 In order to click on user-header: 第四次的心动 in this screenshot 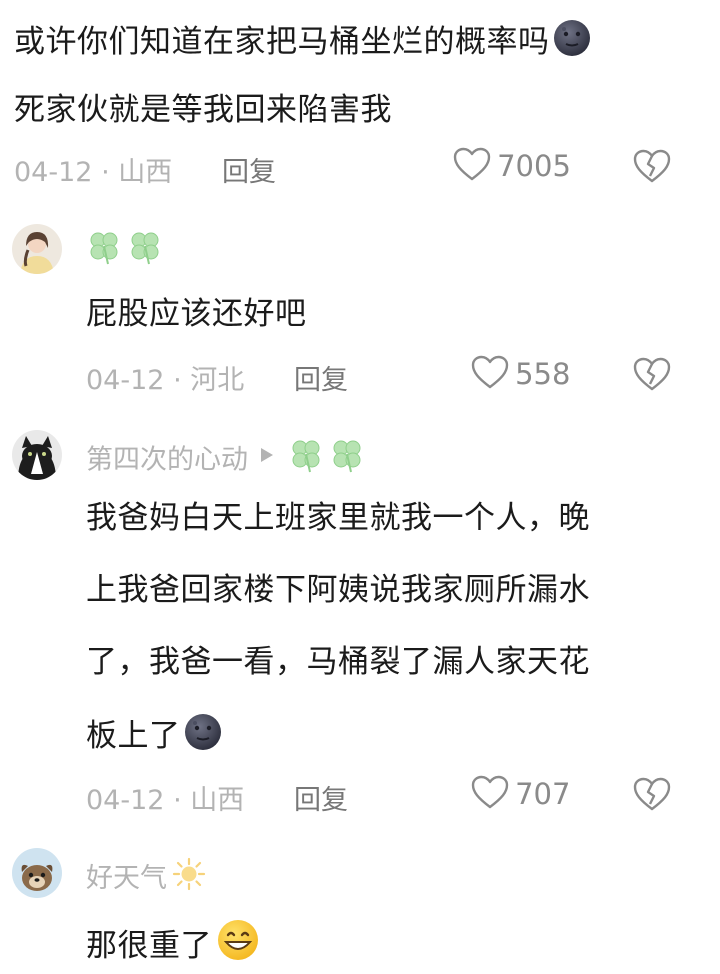, I will do `click(225, 457)`.